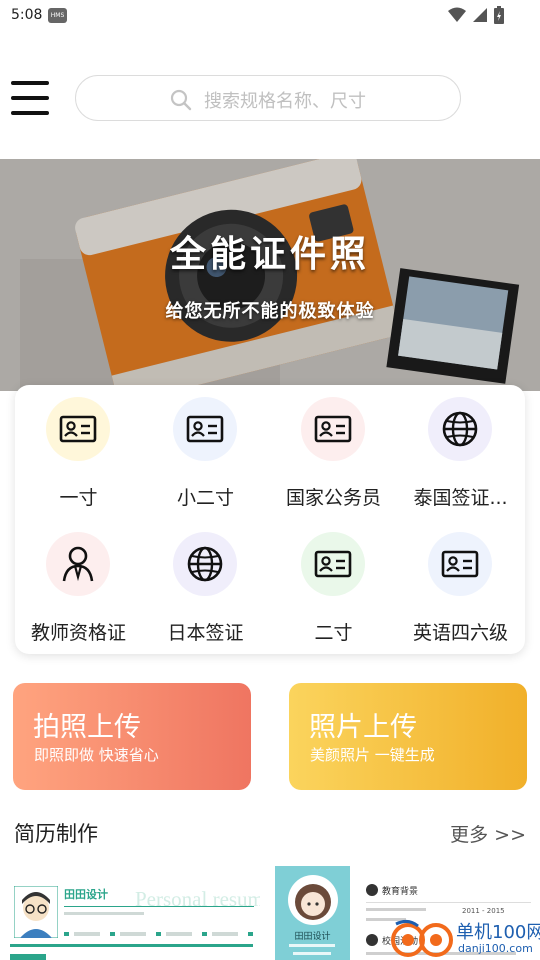 Image resolution: width=540 pixels, height=960 pixels. Describe the element at coordinates (285, 101) in the screenshot. I see `search-placeholder: 搜索规格名称、尺寸` at that location.